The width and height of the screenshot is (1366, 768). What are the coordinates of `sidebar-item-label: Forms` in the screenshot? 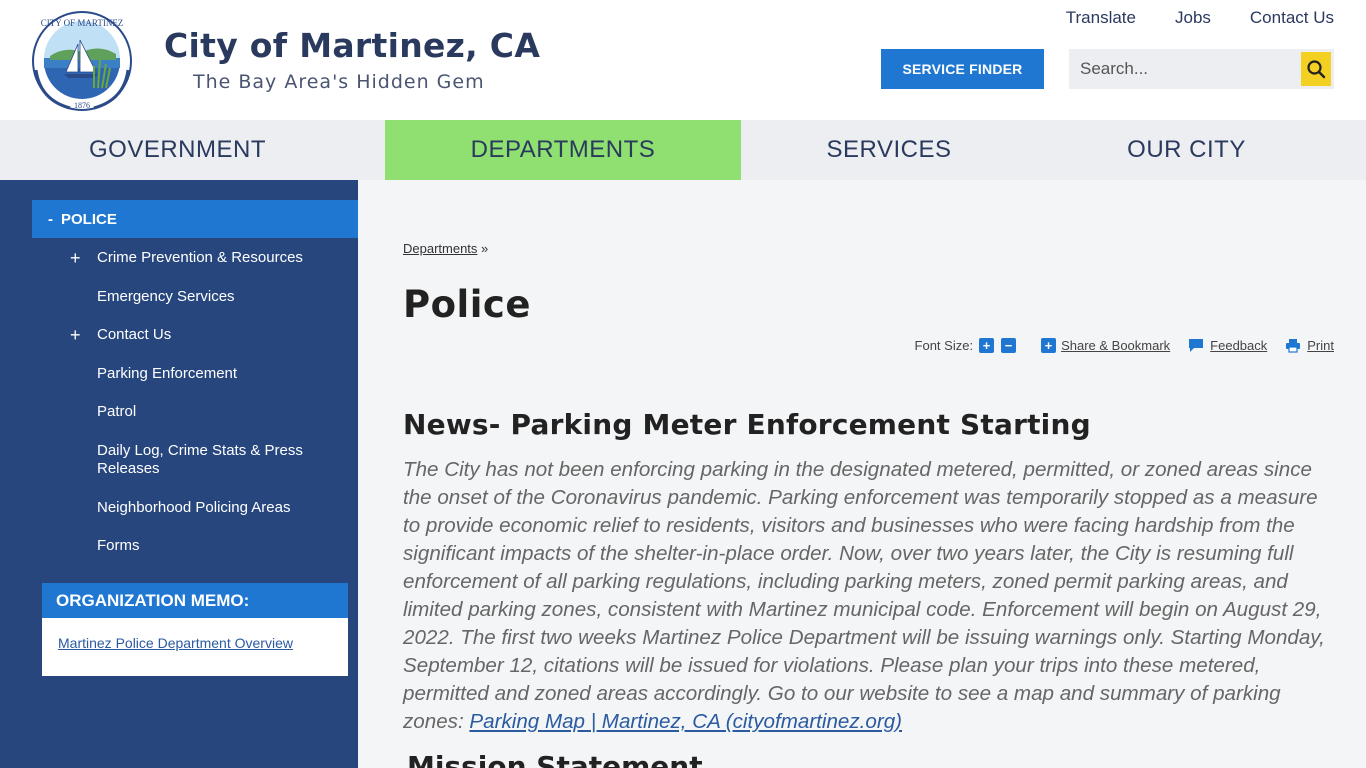 It's located at (118, 545).